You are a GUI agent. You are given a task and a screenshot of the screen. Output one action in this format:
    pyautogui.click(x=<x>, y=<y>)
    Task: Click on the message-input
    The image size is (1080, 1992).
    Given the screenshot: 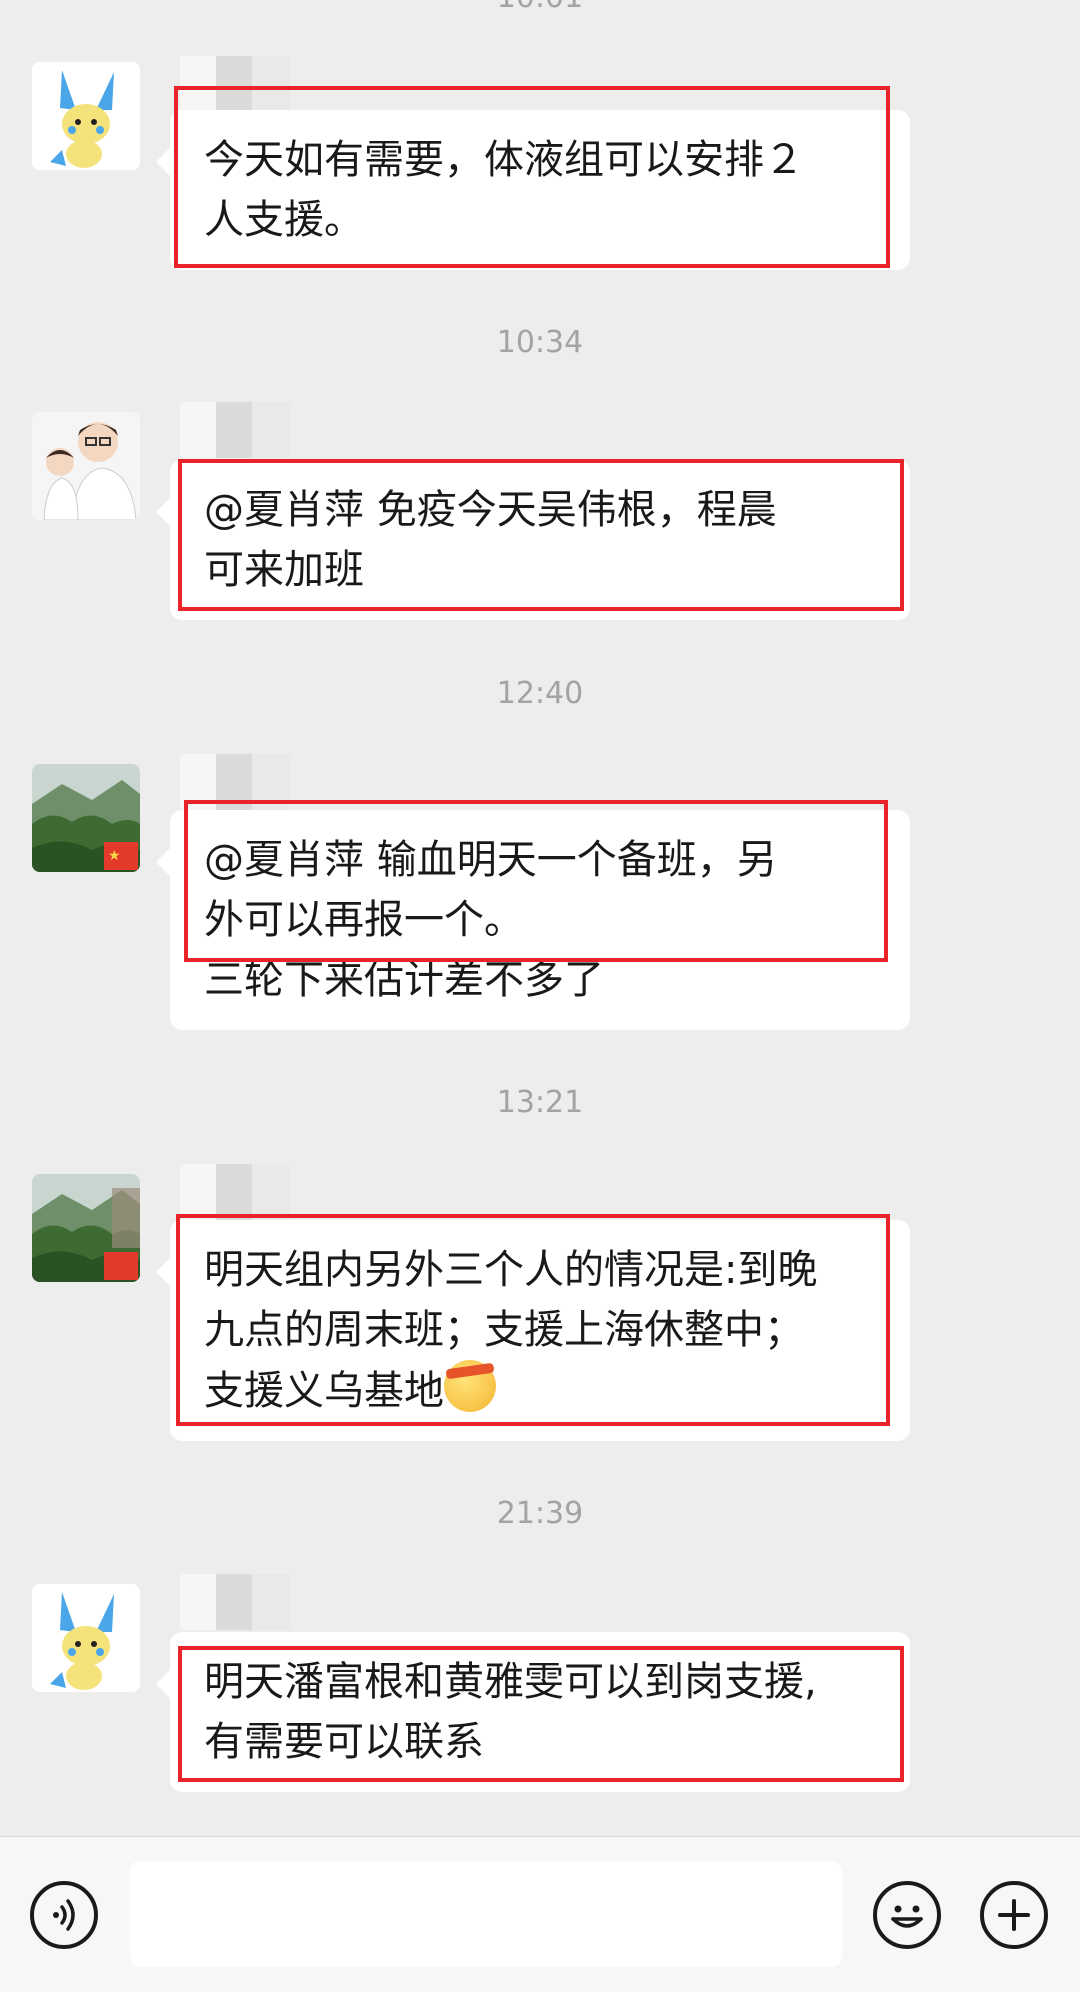 What is the action you would take?
    pyautogui.click(x=486, y=1914)
    